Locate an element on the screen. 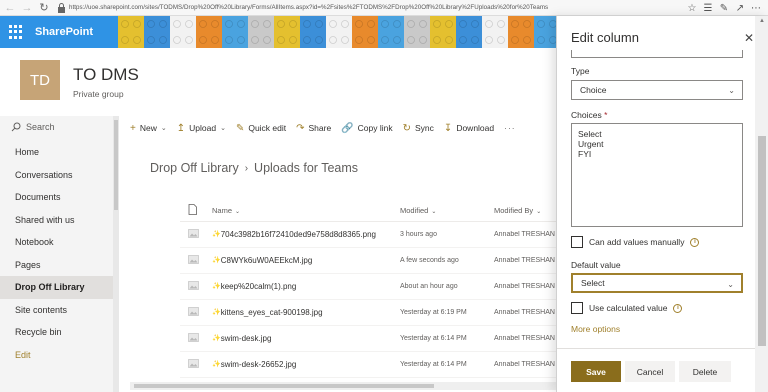  upload-button: ↥ Upload ⌄ is located at coordinates (201, 128).